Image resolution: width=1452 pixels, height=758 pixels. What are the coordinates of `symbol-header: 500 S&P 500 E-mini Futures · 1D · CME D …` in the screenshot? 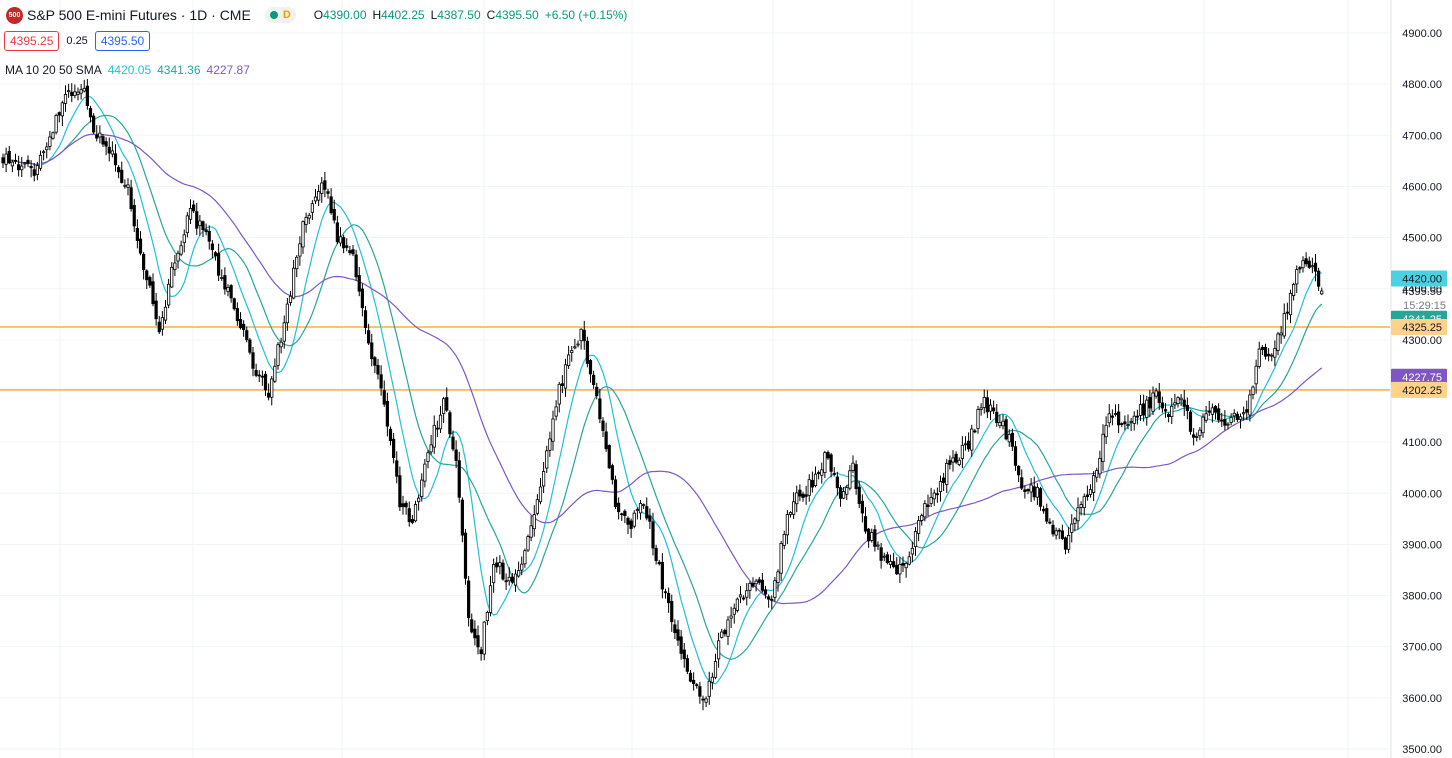 It's located at (316, 15).